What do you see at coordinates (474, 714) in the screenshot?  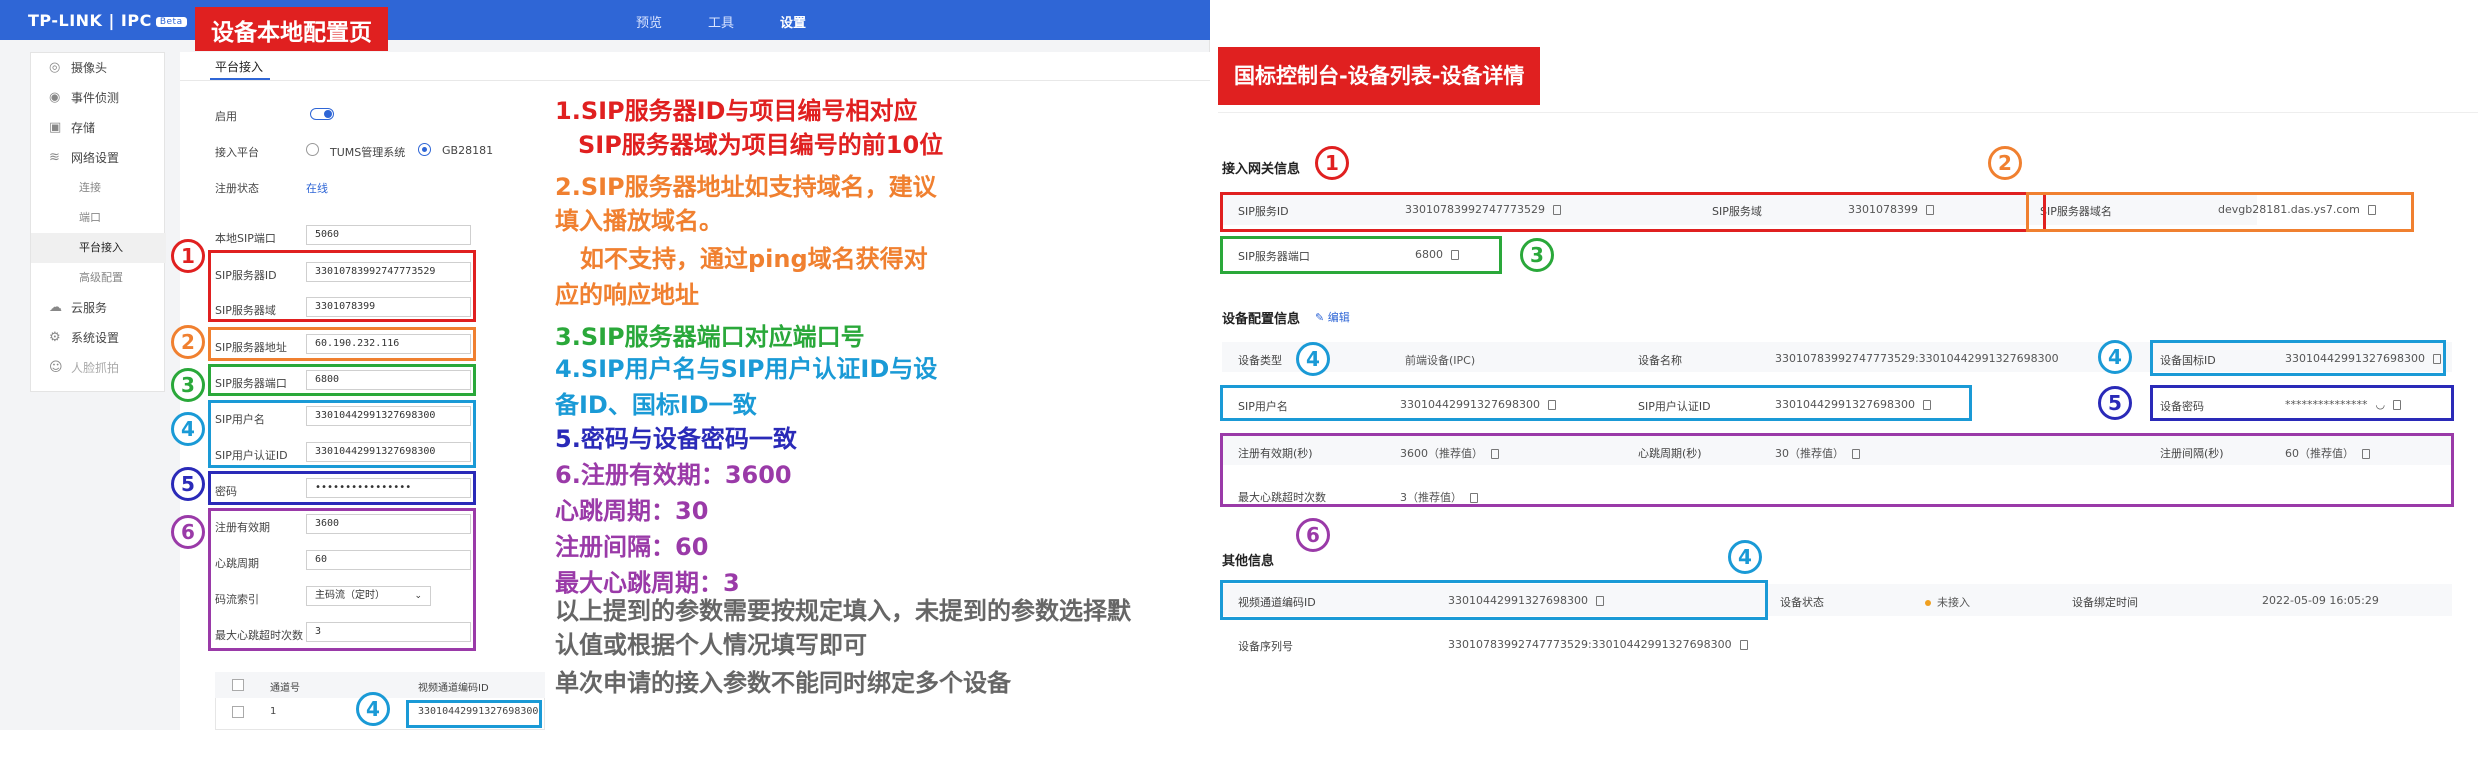 I see `highlight-box-channel` at bounding box center [474, 714].